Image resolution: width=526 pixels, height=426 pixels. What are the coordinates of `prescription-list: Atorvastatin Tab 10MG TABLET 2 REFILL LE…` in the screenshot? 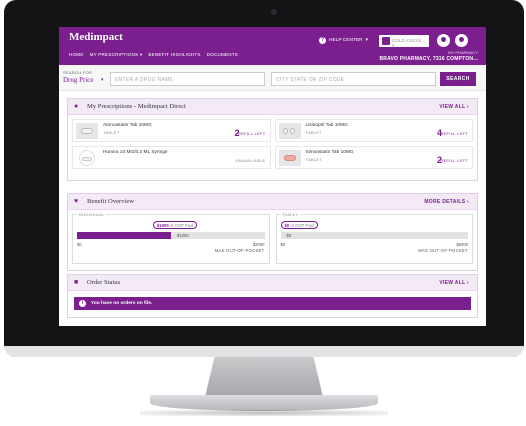 It's located at (272, 144).